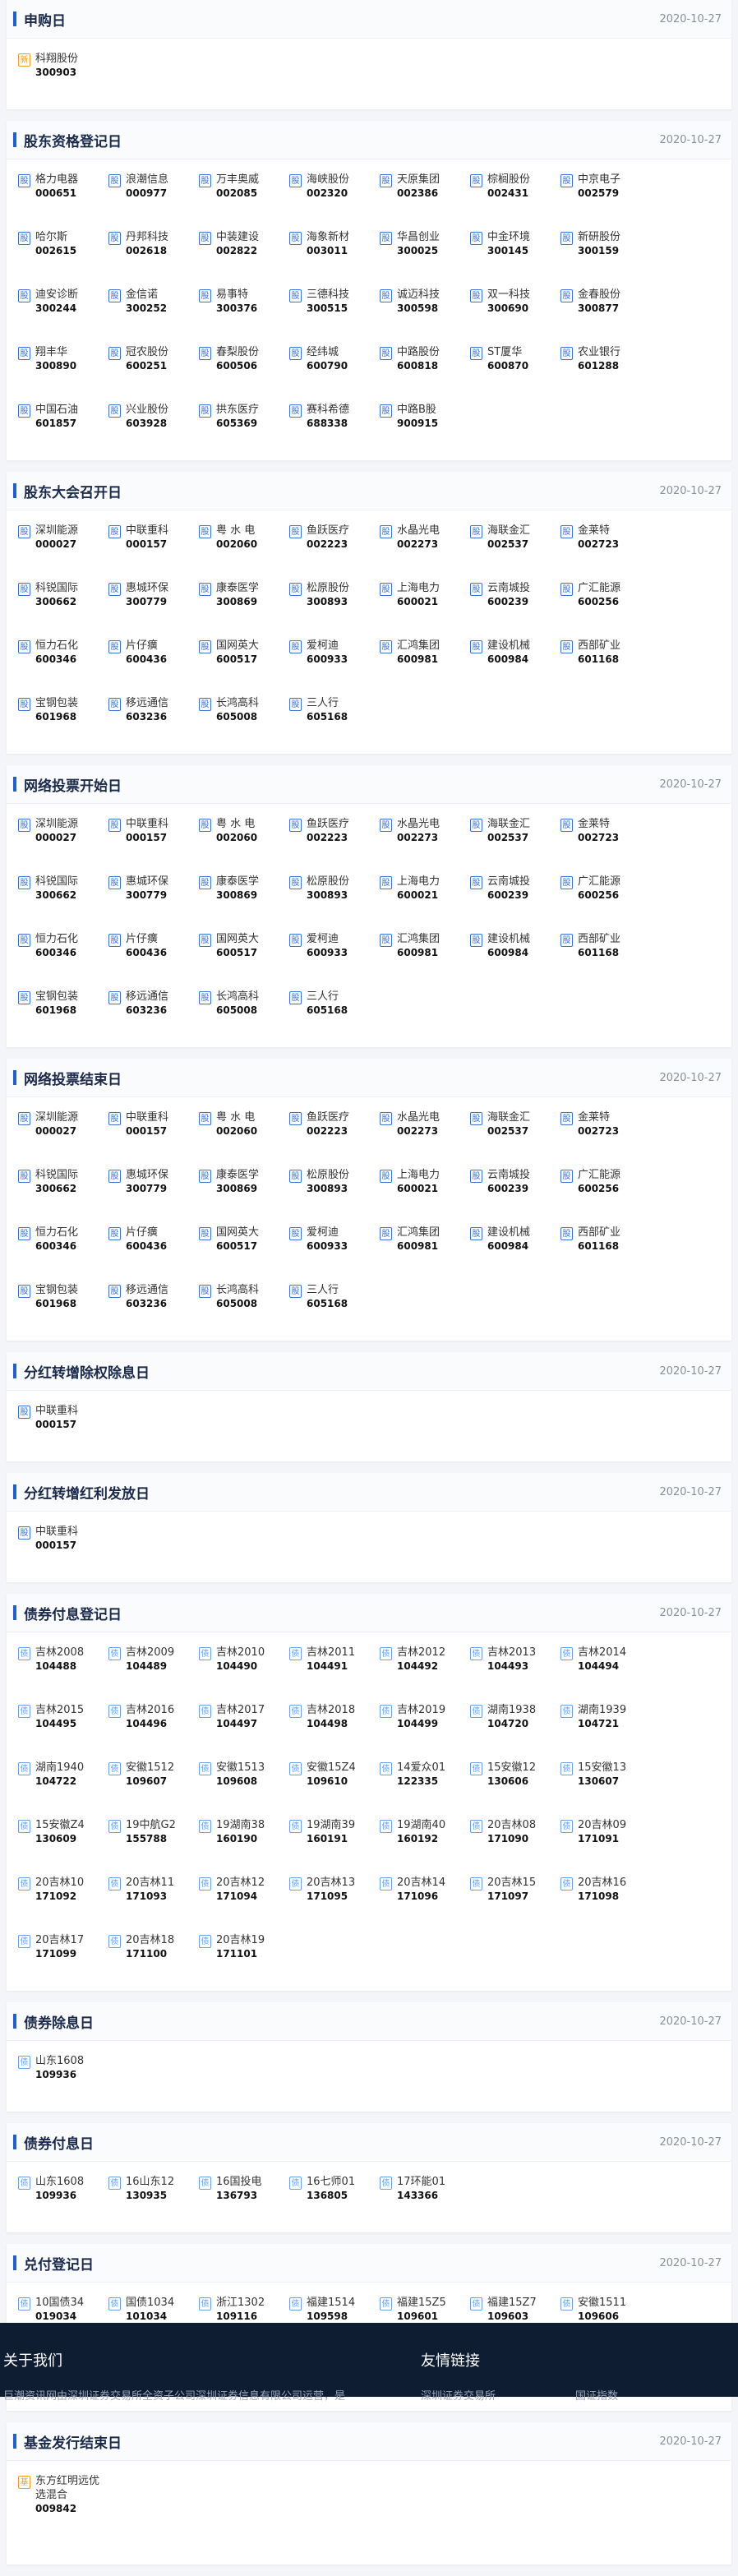 The image size is (738, 2576). What do you see at coordinates (425, 427) in the screenshot?
I see `security-item: 股中路B股 900915` at bounding box center [425, 427].